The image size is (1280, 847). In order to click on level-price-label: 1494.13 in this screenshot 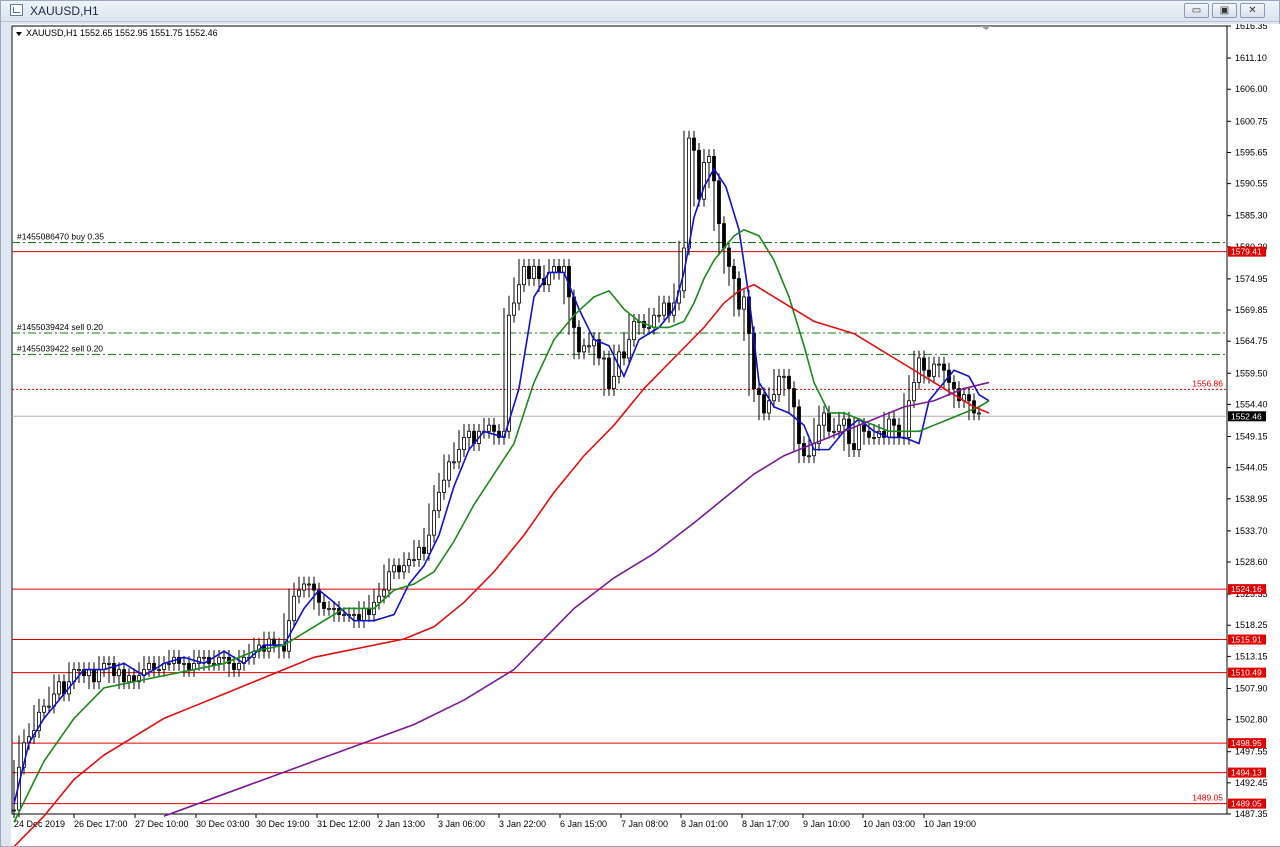, I will do `click(1246, 773)`.